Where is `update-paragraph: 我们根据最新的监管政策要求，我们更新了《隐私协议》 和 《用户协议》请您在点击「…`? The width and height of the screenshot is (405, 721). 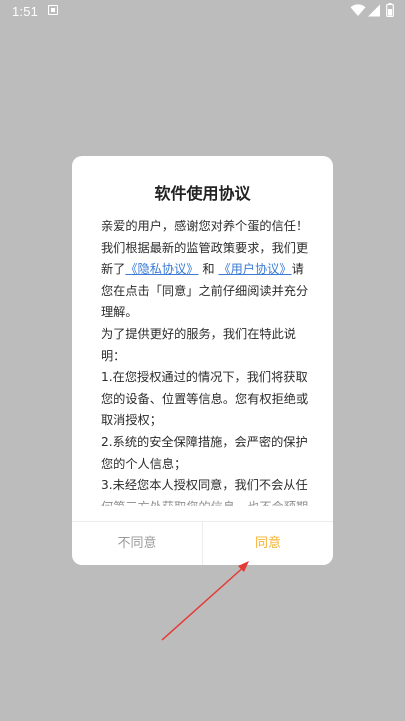 update-paragraph: 我们根据最新的监管政策要求，我们更新了《隐私协议》 和 《用户协议》请您在点击「… is located at coordinates (205, 281).